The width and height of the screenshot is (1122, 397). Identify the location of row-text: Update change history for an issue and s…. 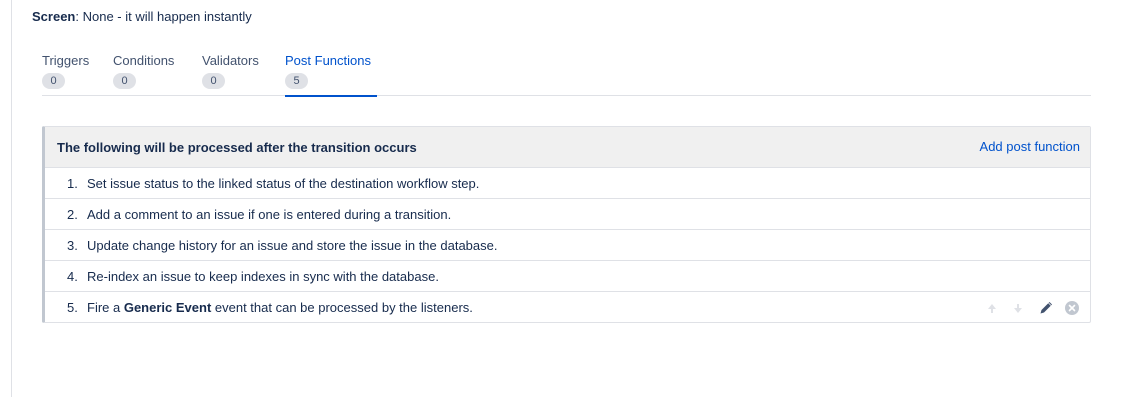
(292, 245).